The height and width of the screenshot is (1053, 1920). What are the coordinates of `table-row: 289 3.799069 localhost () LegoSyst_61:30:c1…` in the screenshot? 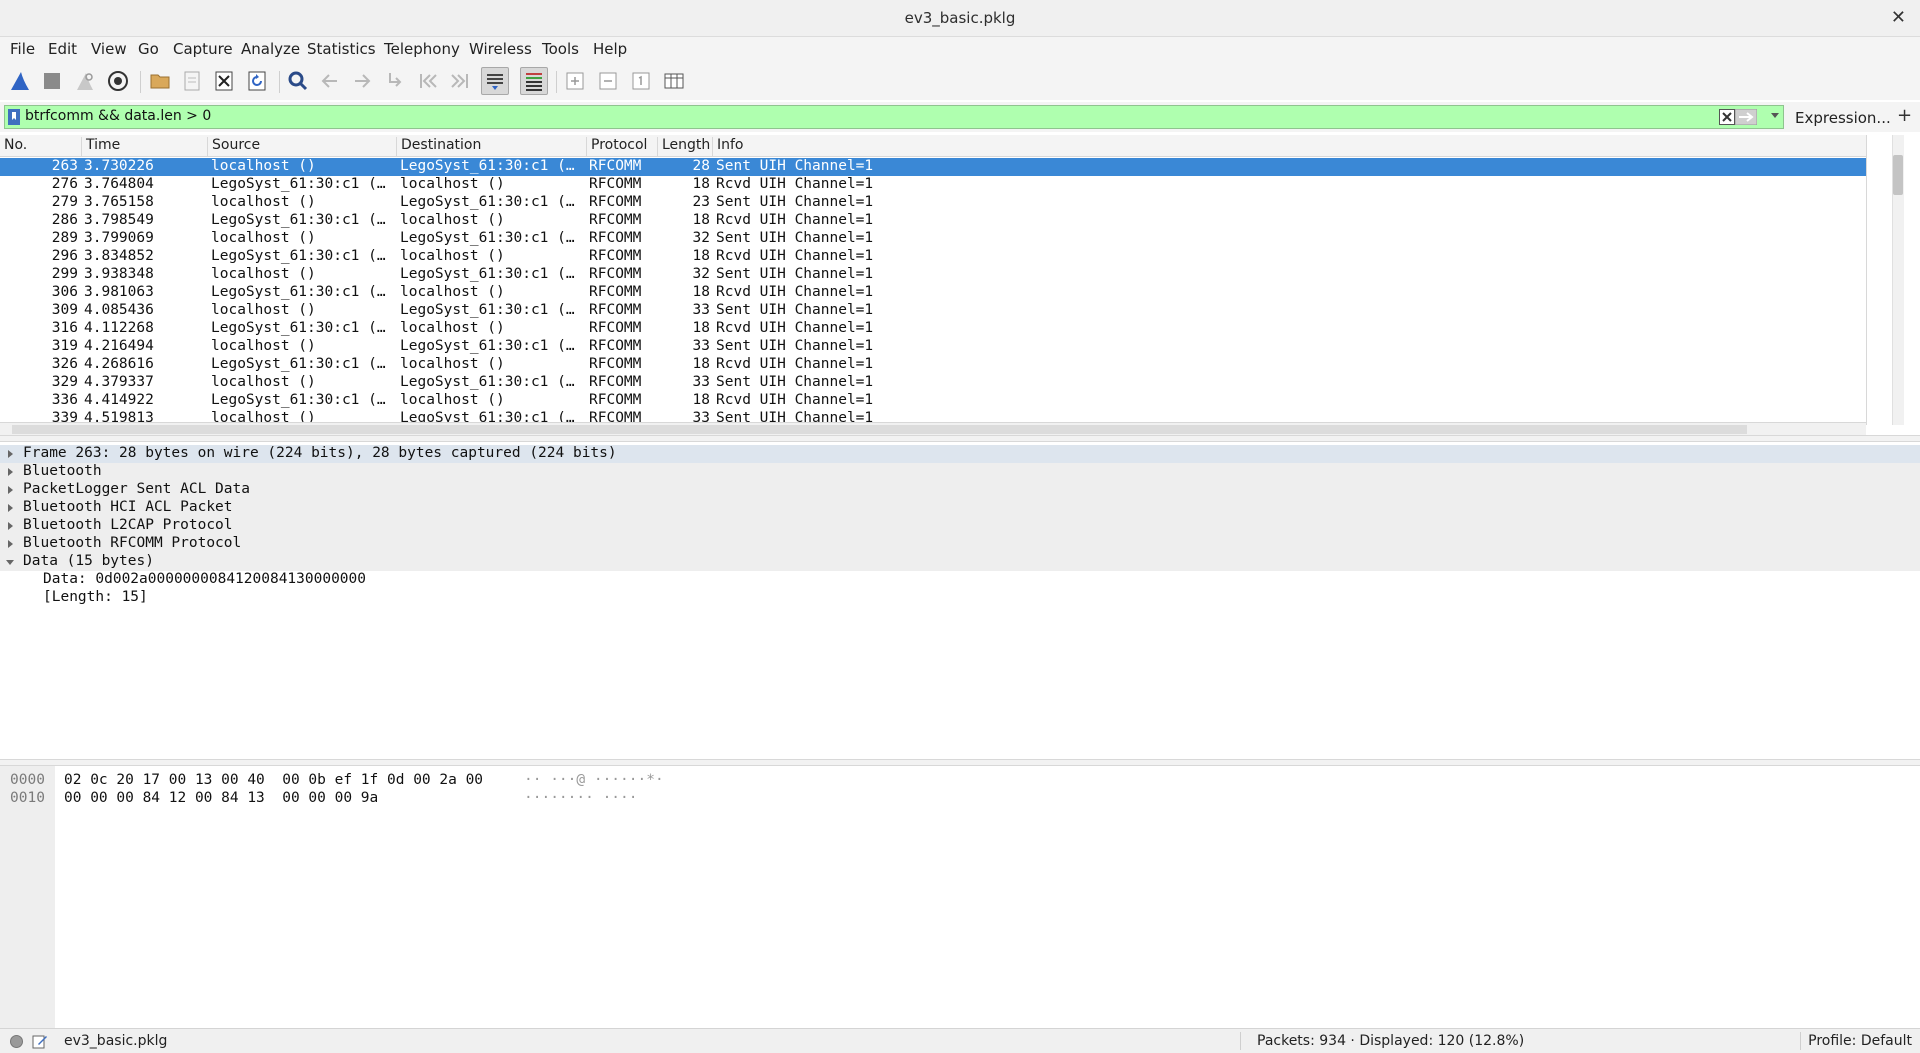 It's located at (933, 239).